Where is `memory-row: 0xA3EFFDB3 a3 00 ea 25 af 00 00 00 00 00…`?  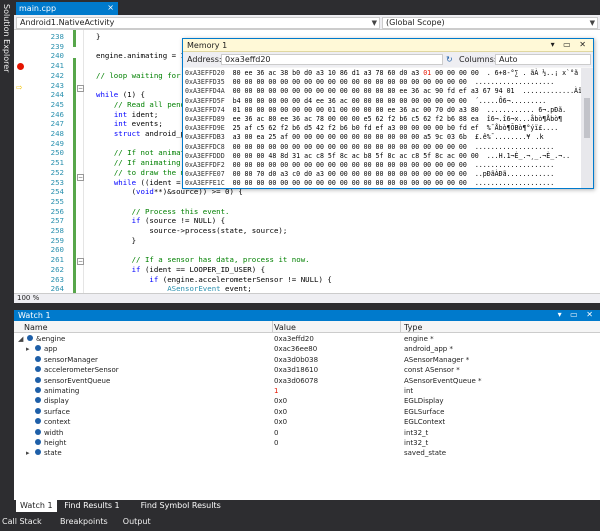 memory-row: 0xA3EFFDB3 a3 00 ea 25 af 00 00 00 00 00… is located at coordinates (364, 137).